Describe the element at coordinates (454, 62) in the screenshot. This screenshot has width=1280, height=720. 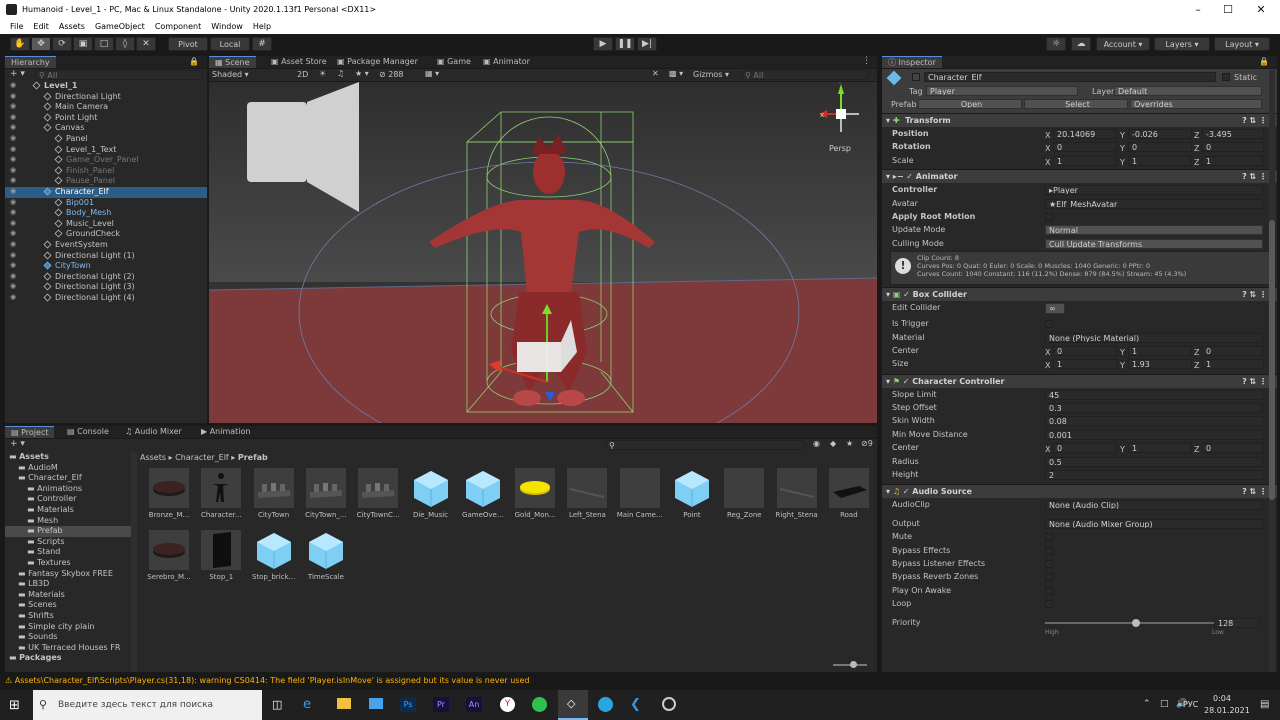
I see `tab-game: ▣ Game` at that location.